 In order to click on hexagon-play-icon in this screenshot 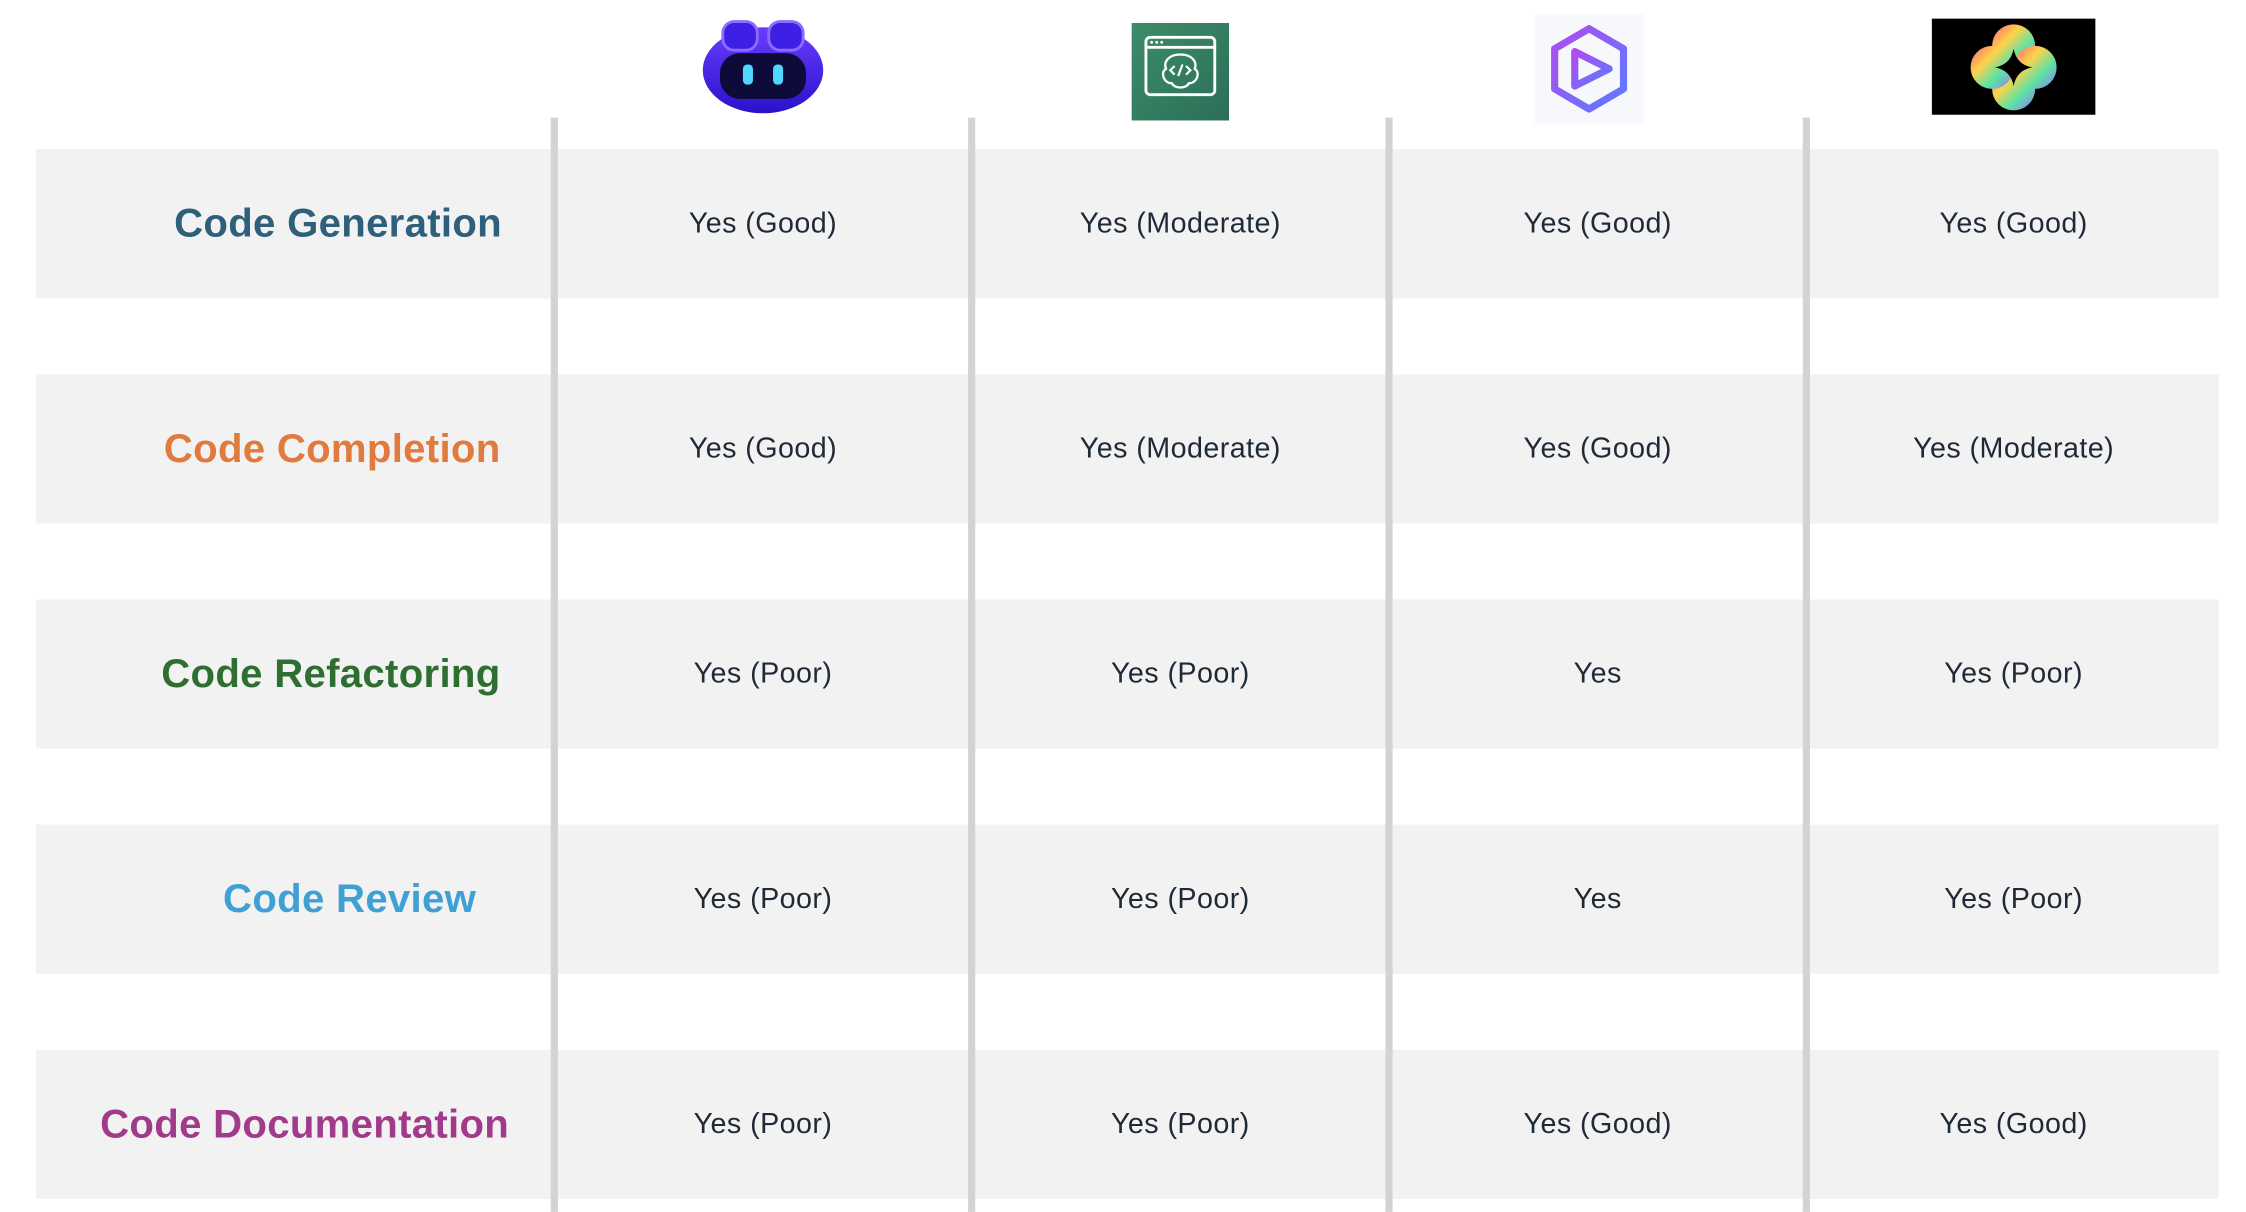, I will do `click(1589, 69)`.